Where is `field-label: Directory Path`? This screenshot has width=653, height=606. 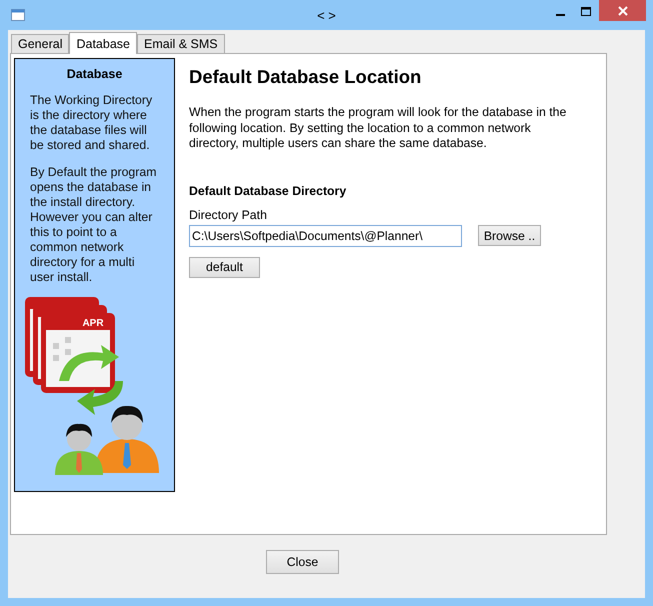 field-label: Directory Path is located at coordinates (228, 215).